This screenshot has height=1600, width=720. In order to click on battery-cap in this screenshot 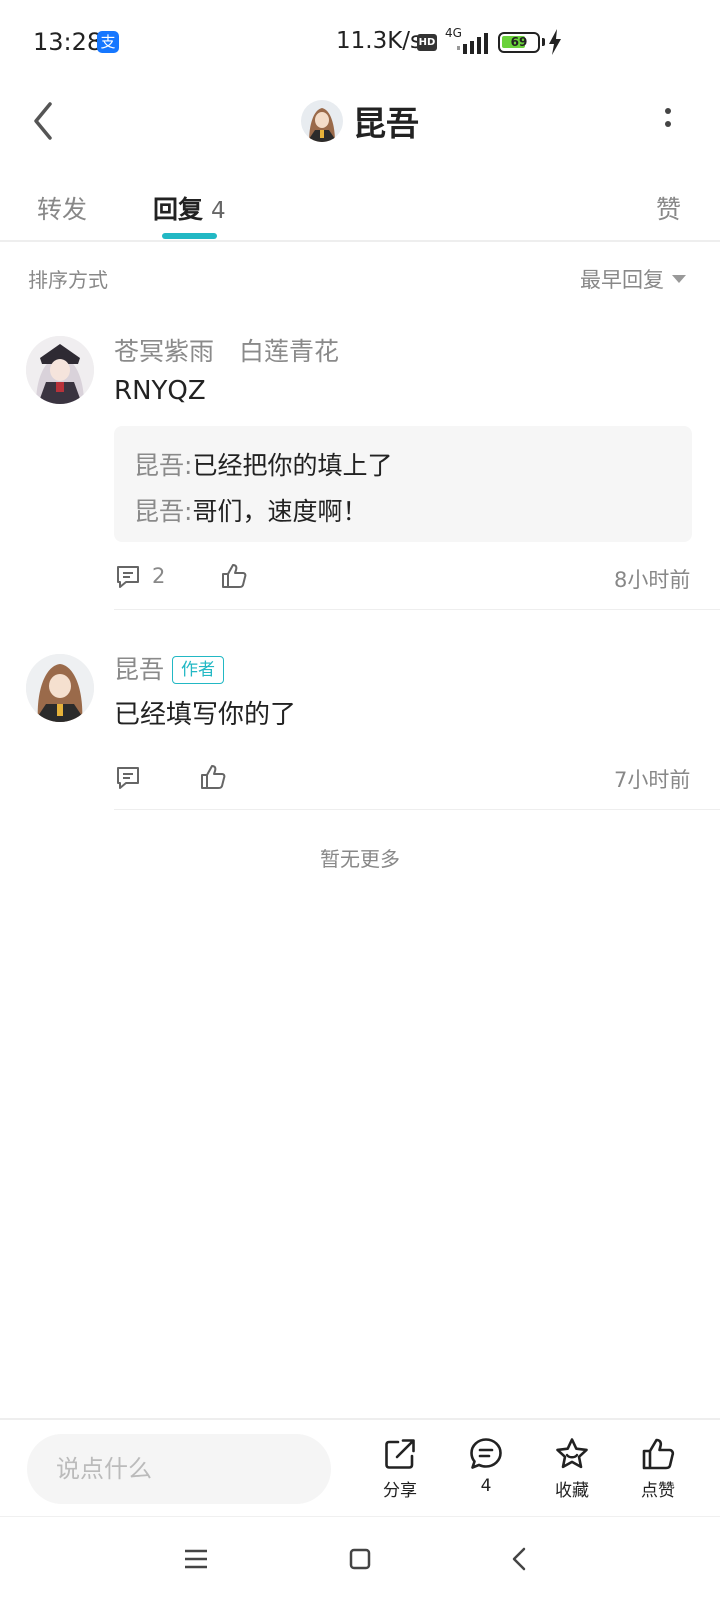, I will do `click(543, 42)`.